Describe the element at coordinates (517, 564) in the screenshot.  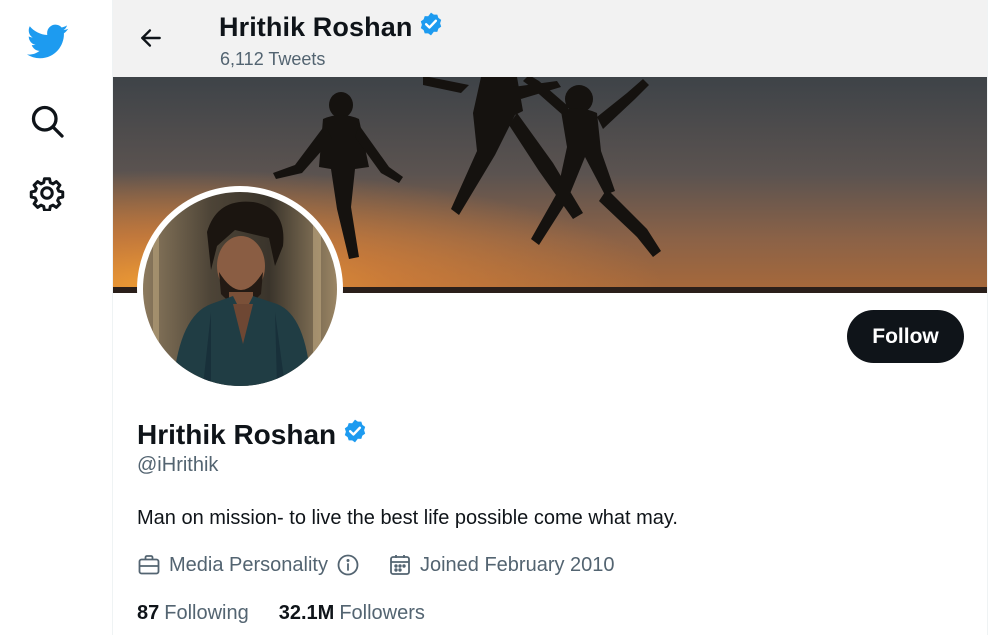
I see `joined-text: Joined February 2010` at that location.